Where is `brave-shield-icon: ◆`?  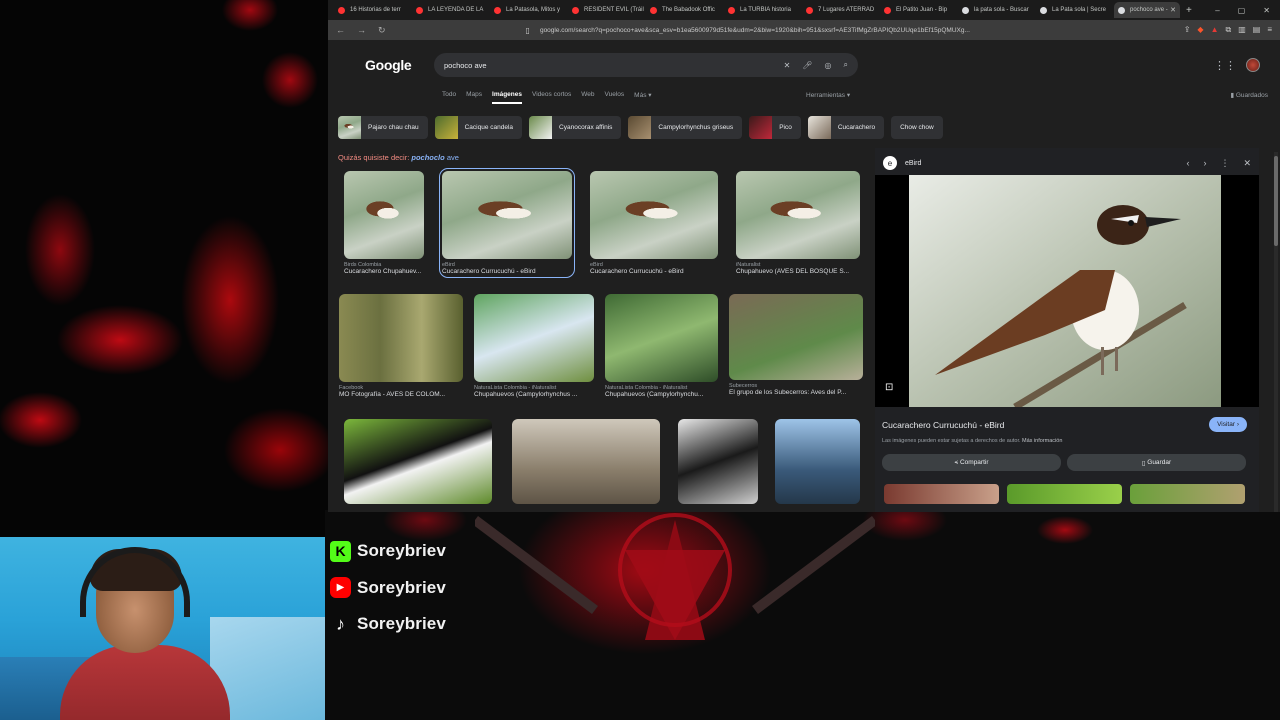
brave-shield-icon: ◆ is located at coordinates (1200, 30).